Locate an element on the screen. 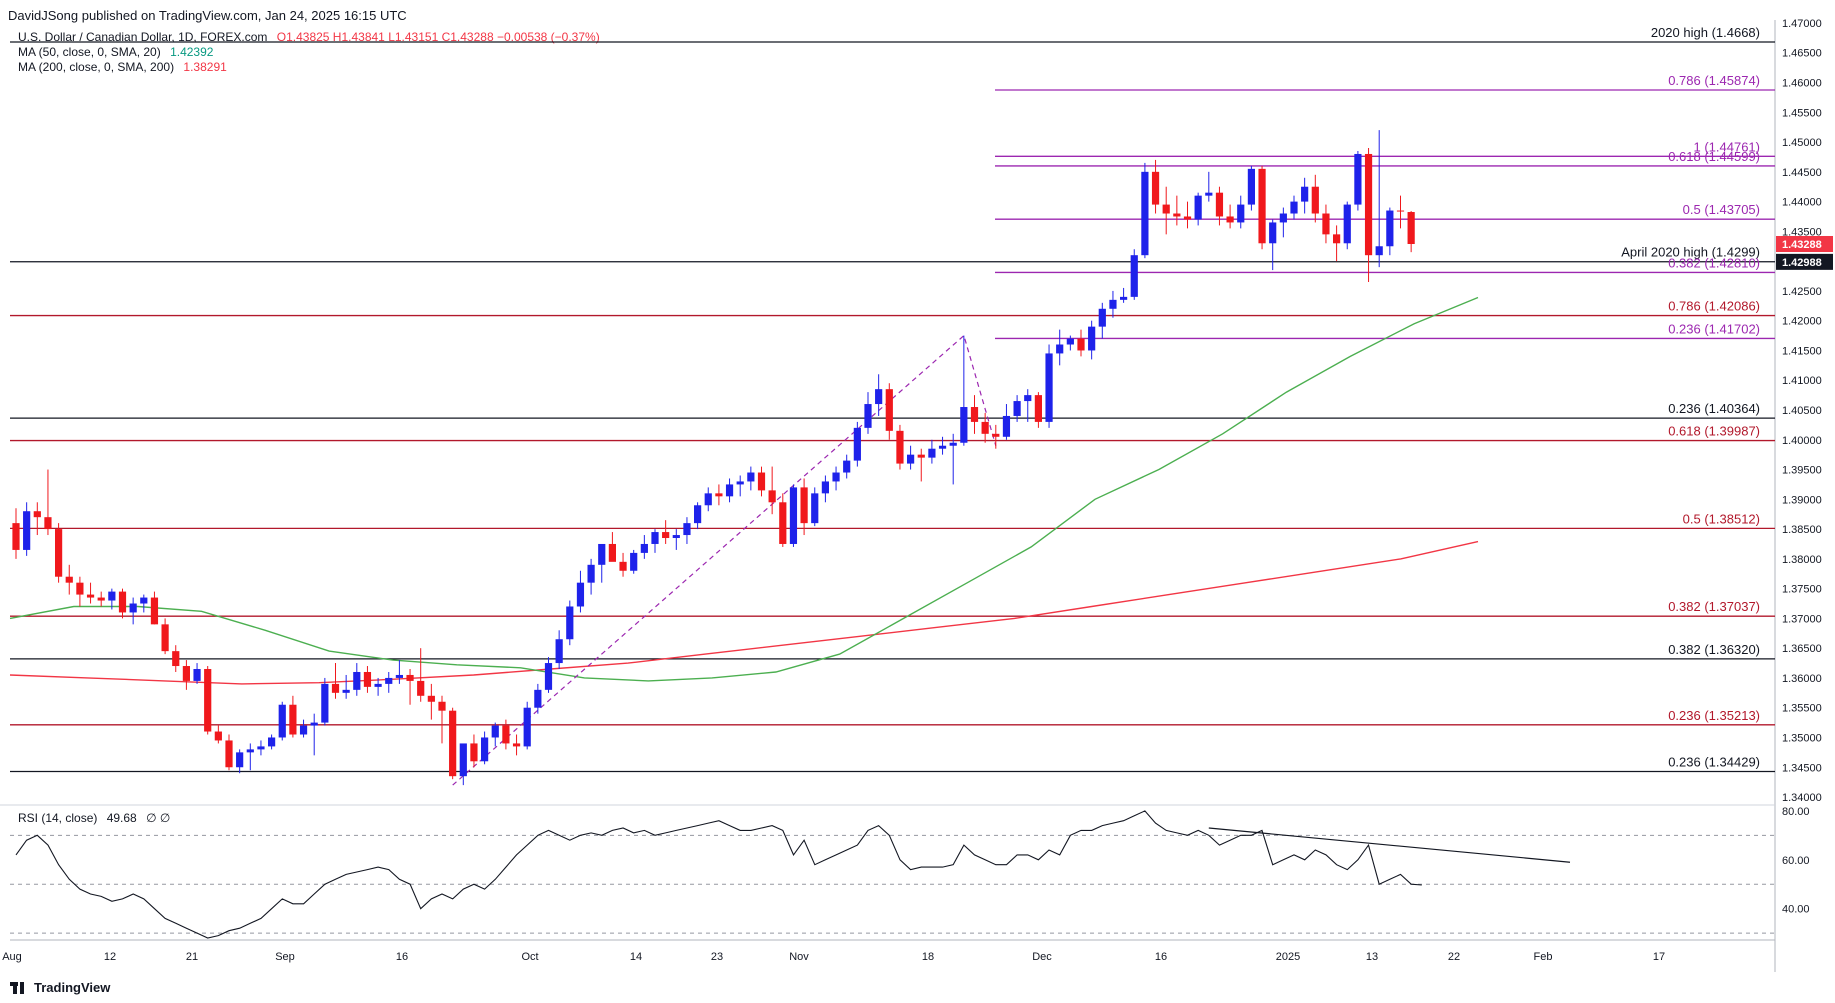 This screenshot has width=1835, height=1003. ma200-line is located at coordinates (744, 612).